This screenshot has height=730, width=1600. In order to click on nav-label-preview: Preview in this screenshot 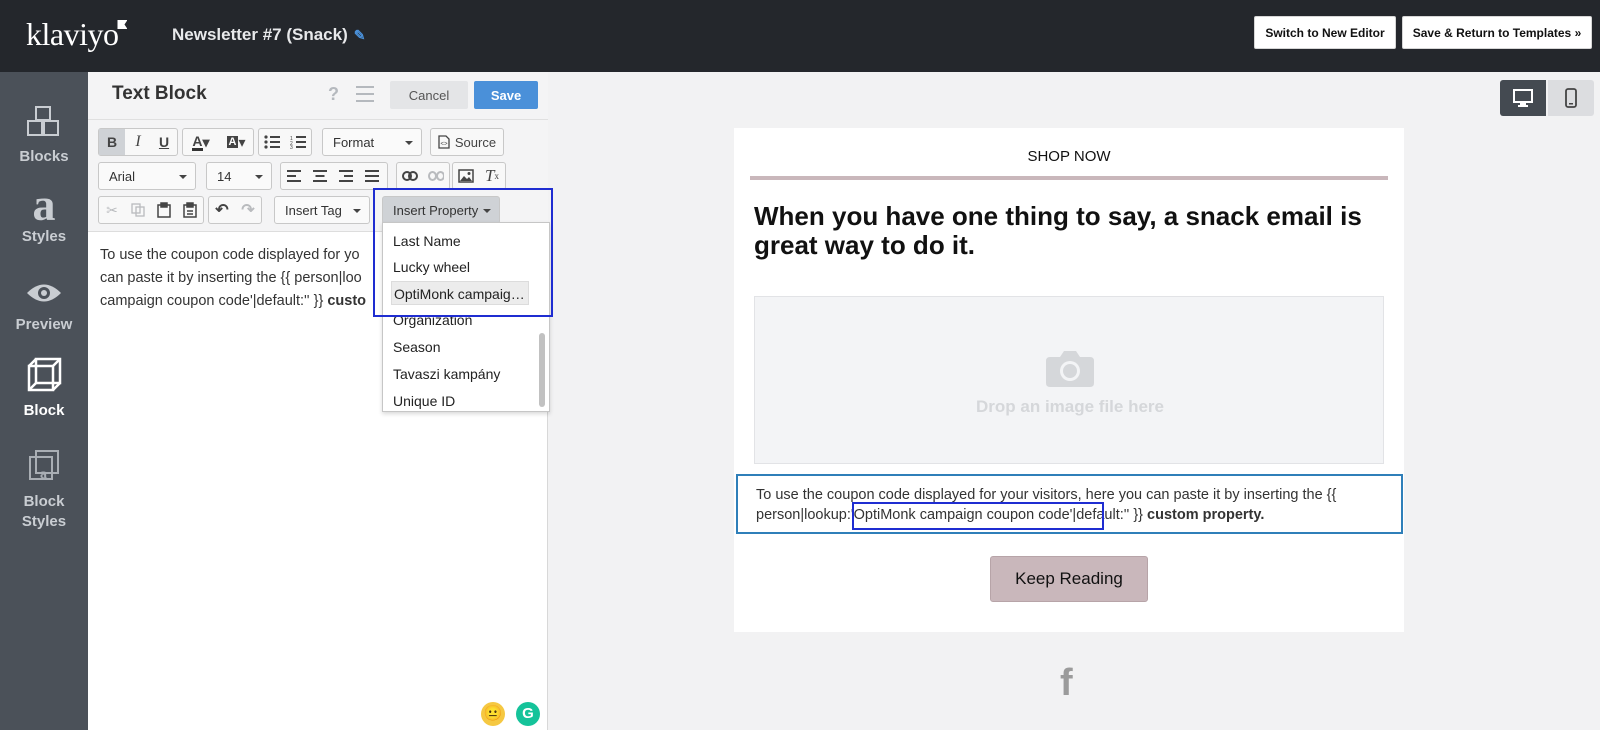, I will do `click(44, 324)`.